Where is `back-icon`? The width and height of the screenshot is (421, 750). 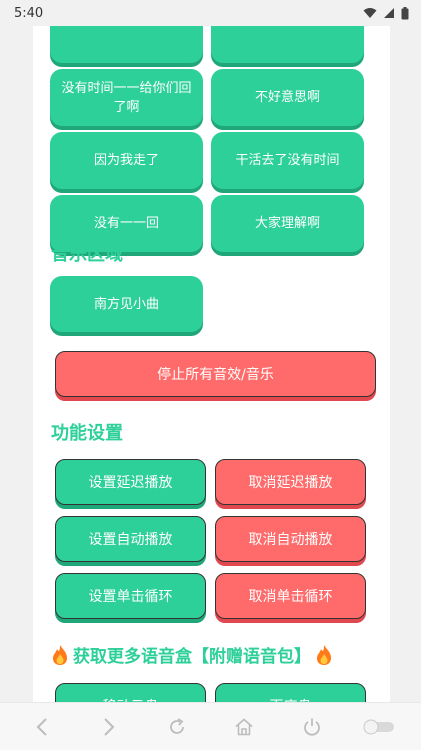 back-icon is located at coordinates (42, 727).